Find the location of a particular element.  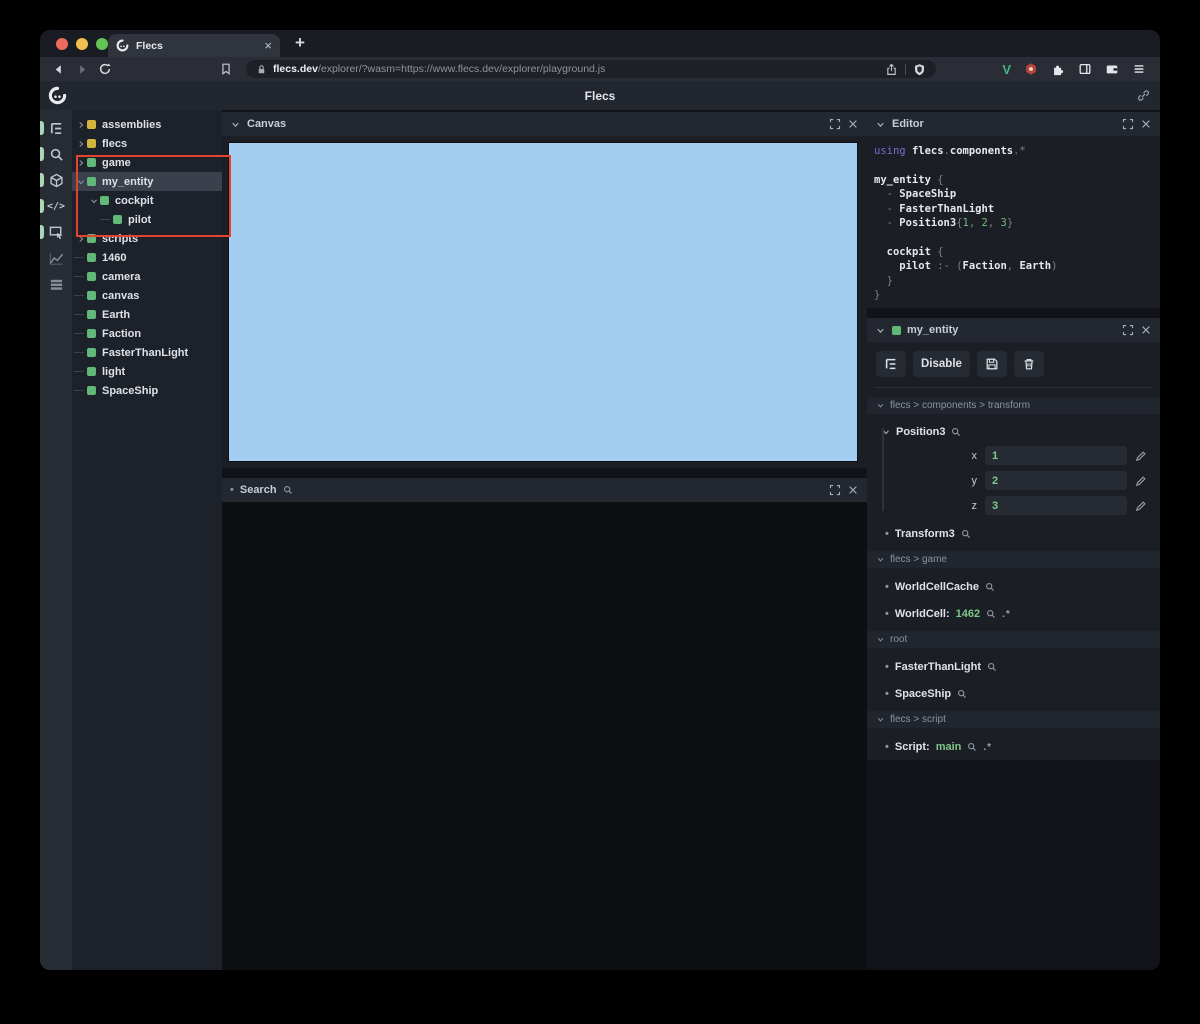

section-header-flecs-game: flecs > game is located at coordinates (1013, 559).